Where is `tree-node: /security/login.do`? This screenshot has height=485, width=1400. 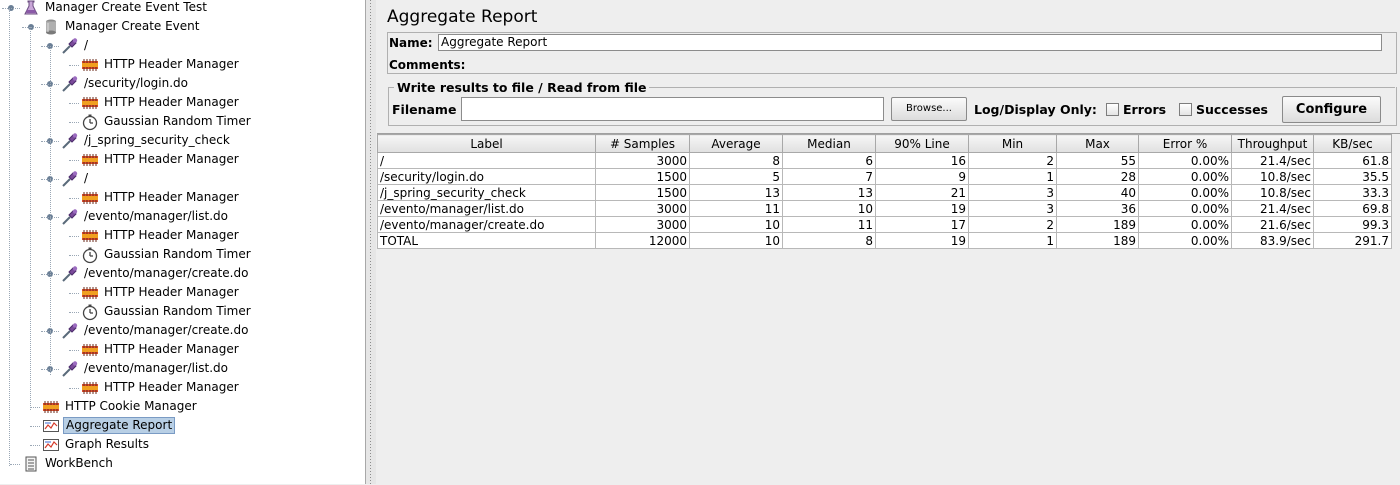
tree-node: /security/login.do is located at coordinates (125, 83).